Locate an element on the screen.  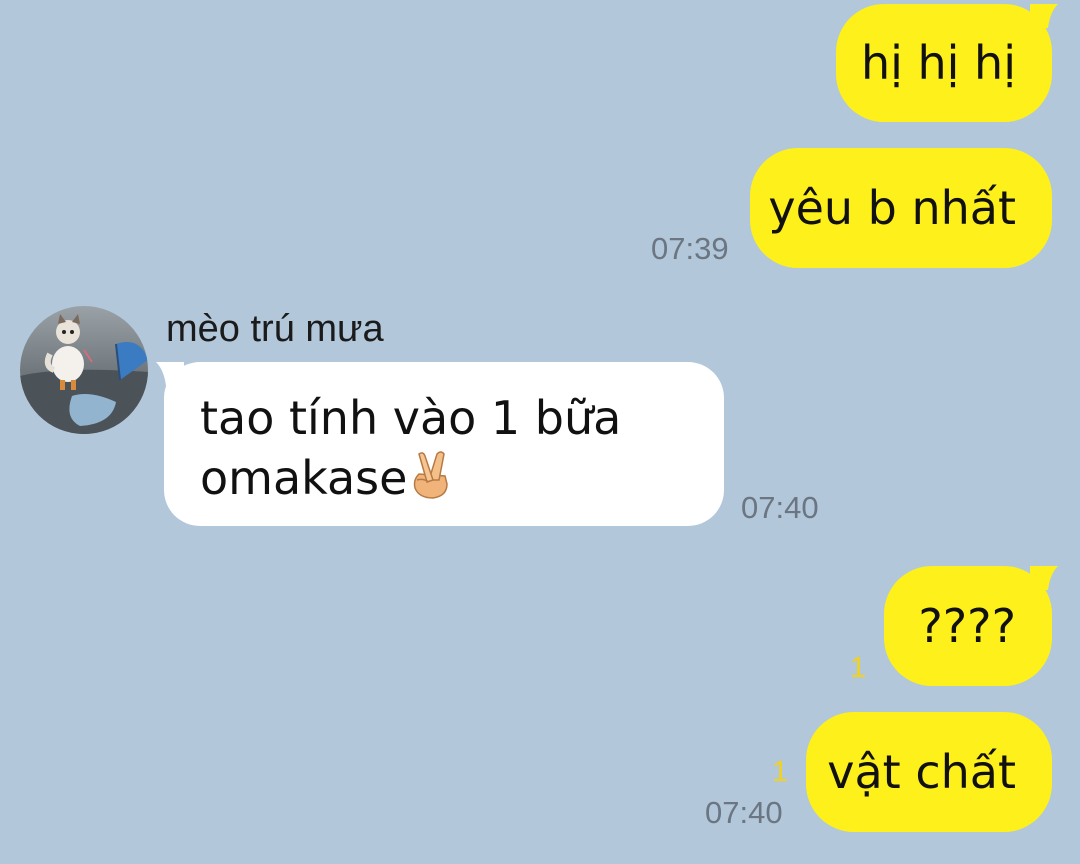
outgoing-message: yêu b nhất is located at coordinates (901, 208).